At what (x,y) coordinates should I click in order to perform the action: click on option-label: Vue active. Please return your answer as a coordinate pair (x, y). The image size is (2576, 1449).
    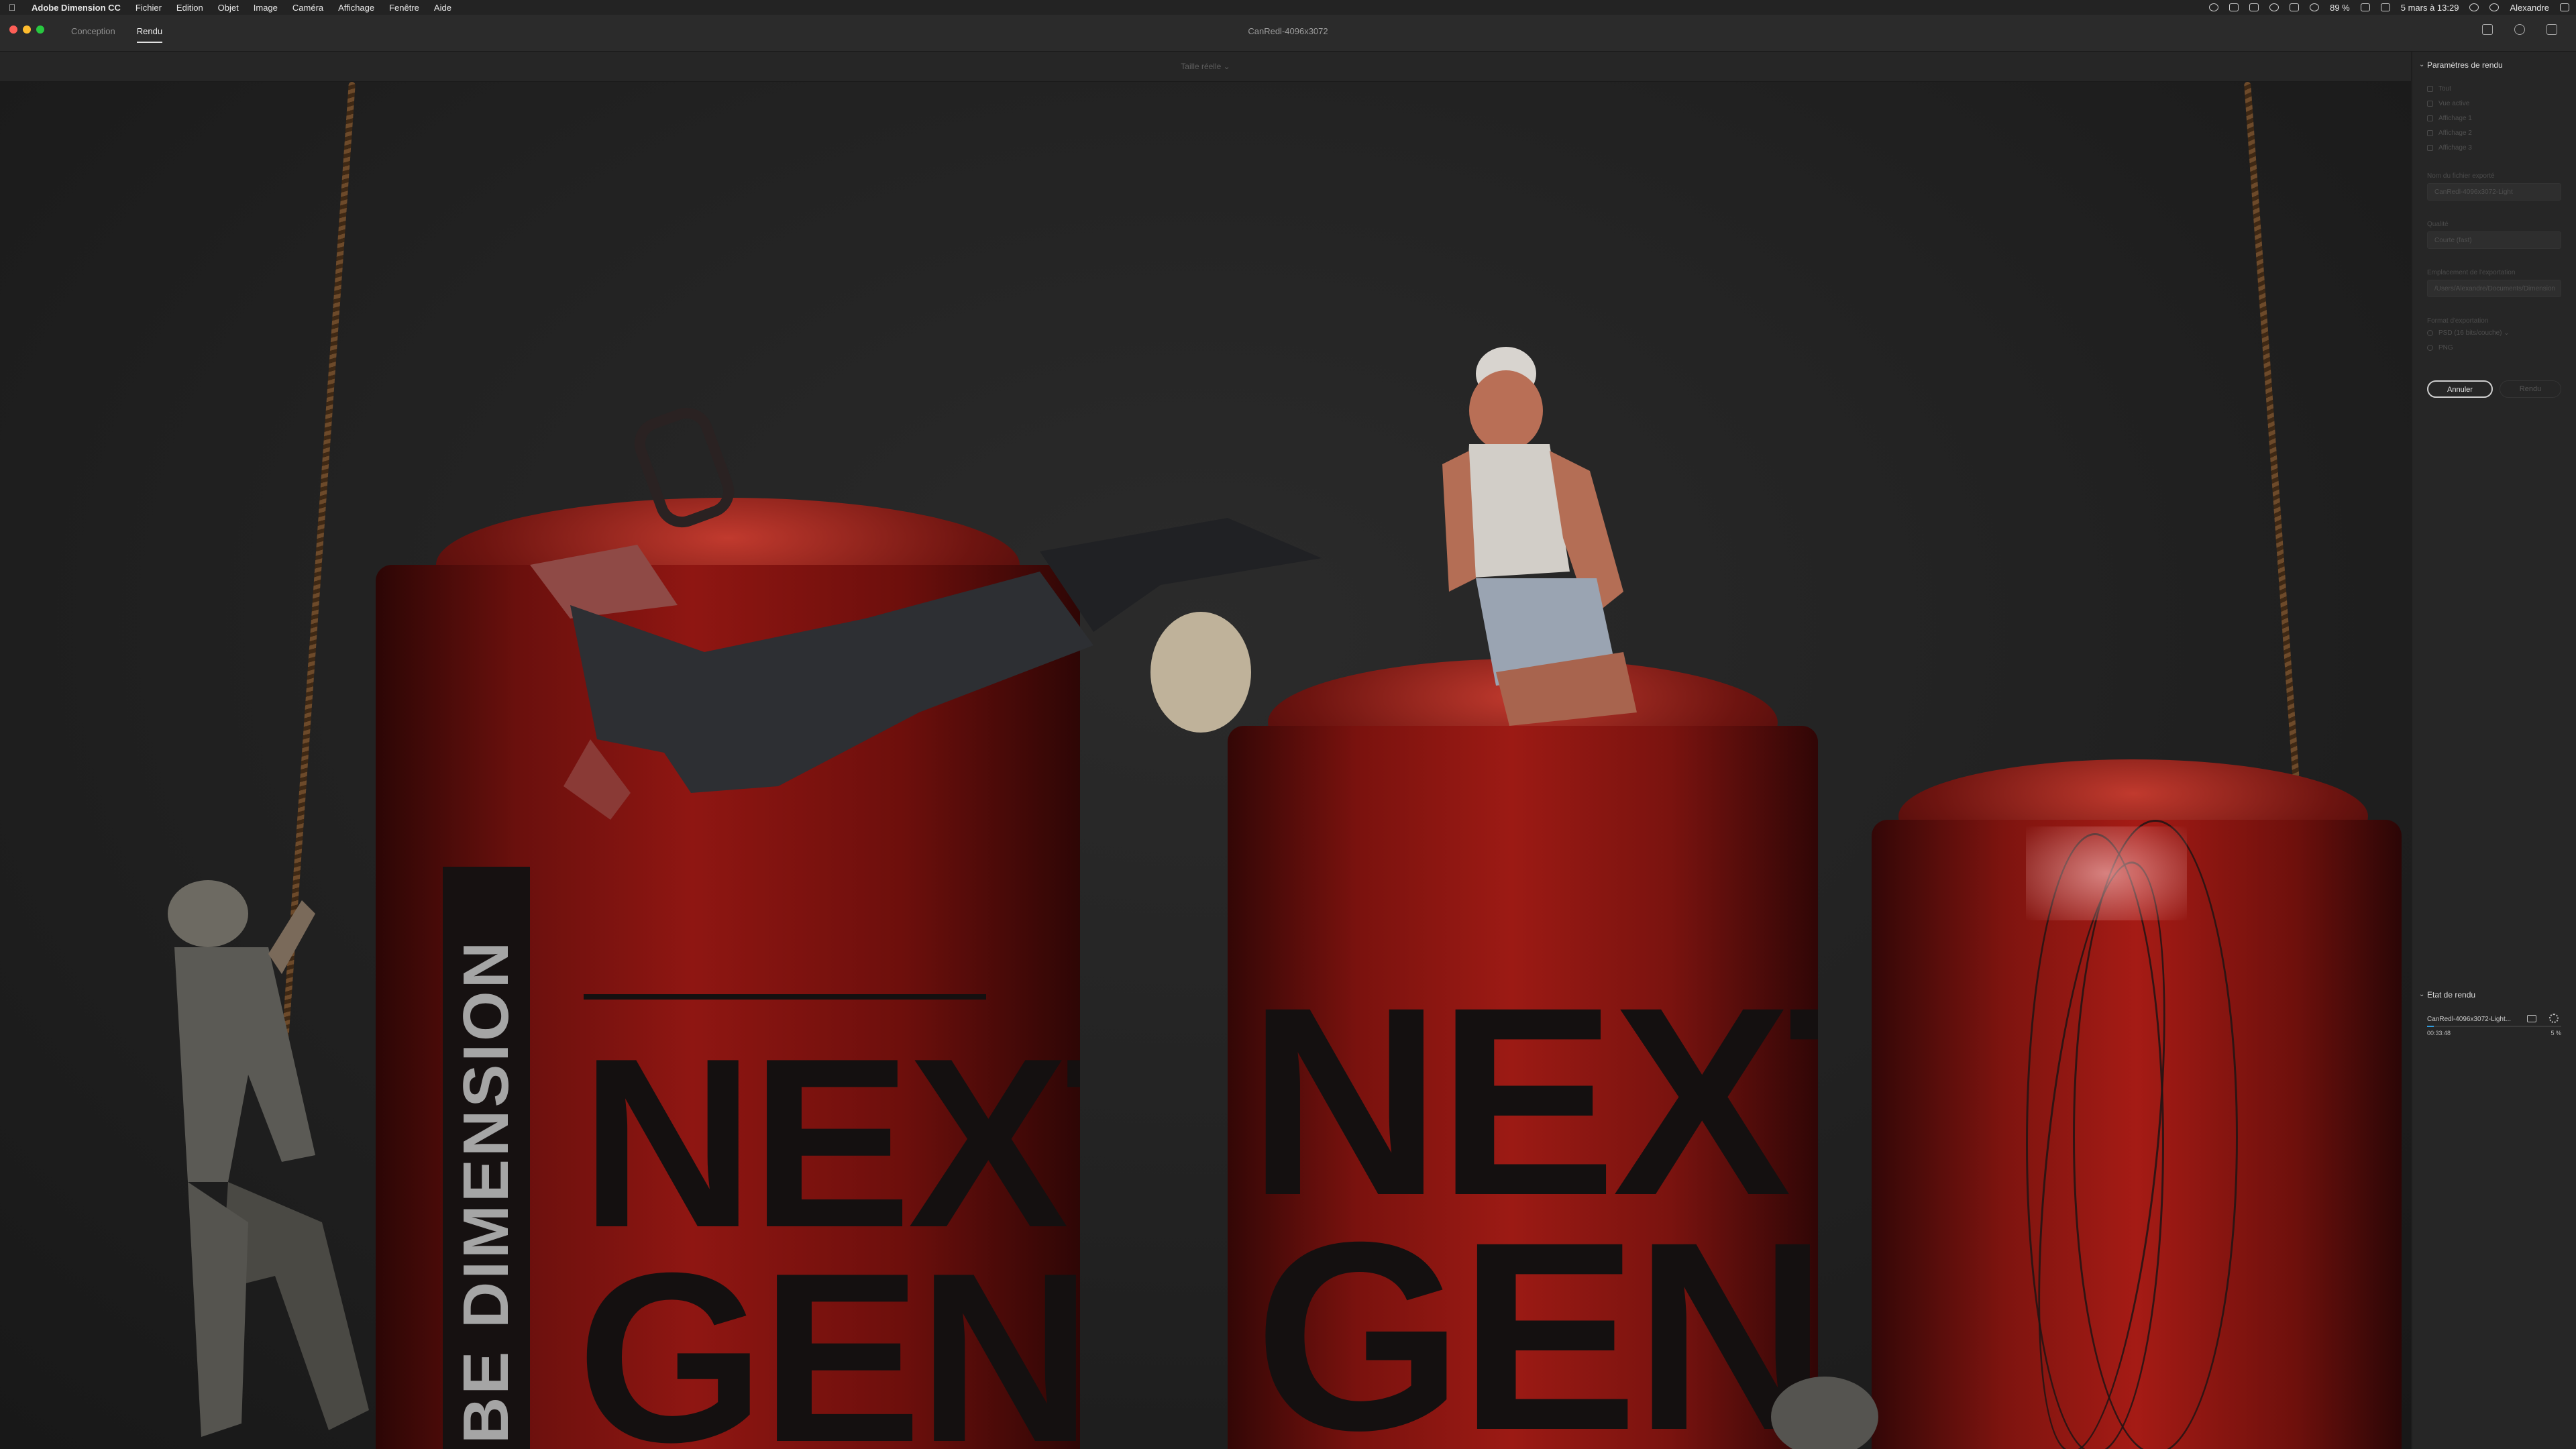
    Looking at the image, I should click on (2454, 103).